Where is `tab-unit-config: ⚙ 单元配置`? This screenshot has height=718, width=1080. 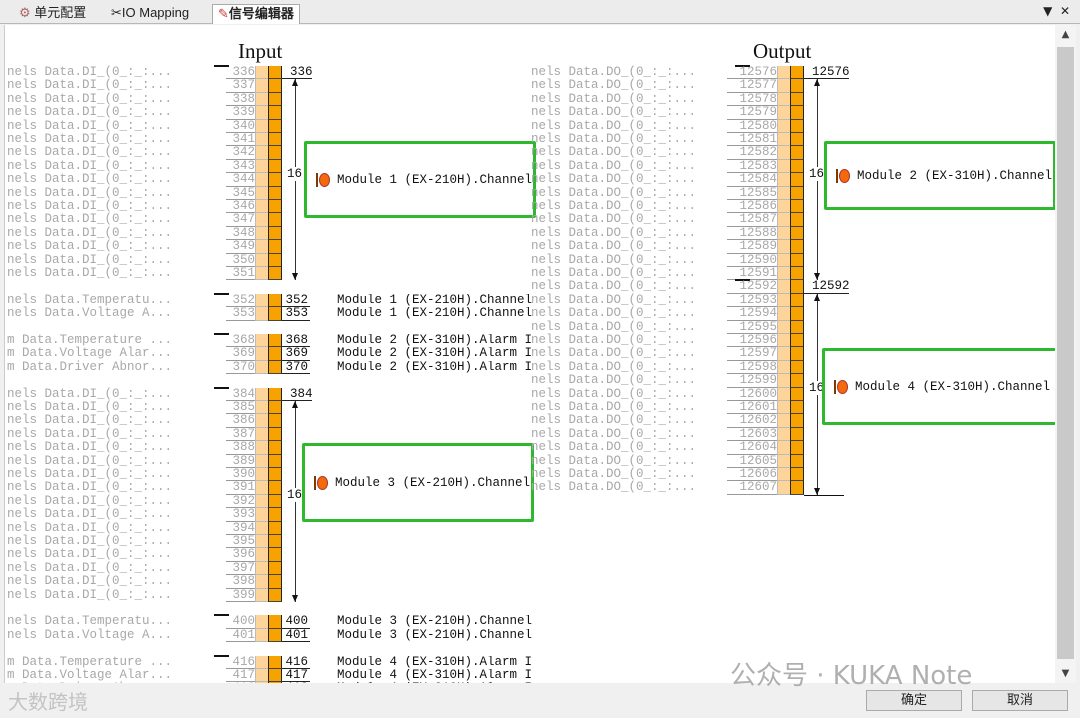 tab-unit-config: ⚙ 单元配置 is located at coordinates (52, 14).